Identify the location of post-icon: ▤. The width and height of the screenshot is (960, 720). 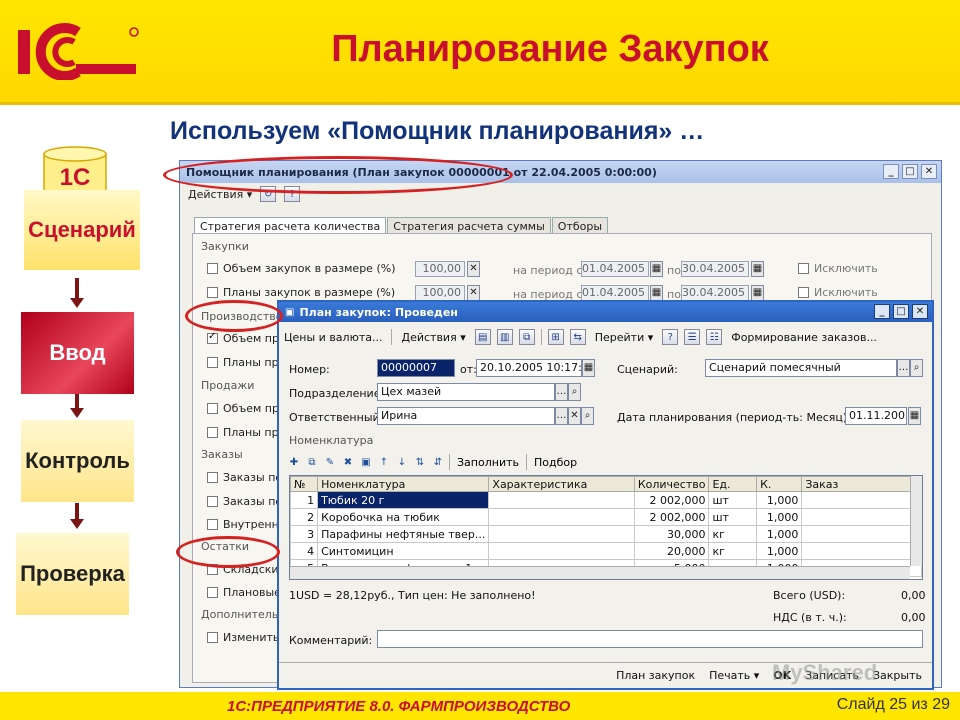
(482, 337).